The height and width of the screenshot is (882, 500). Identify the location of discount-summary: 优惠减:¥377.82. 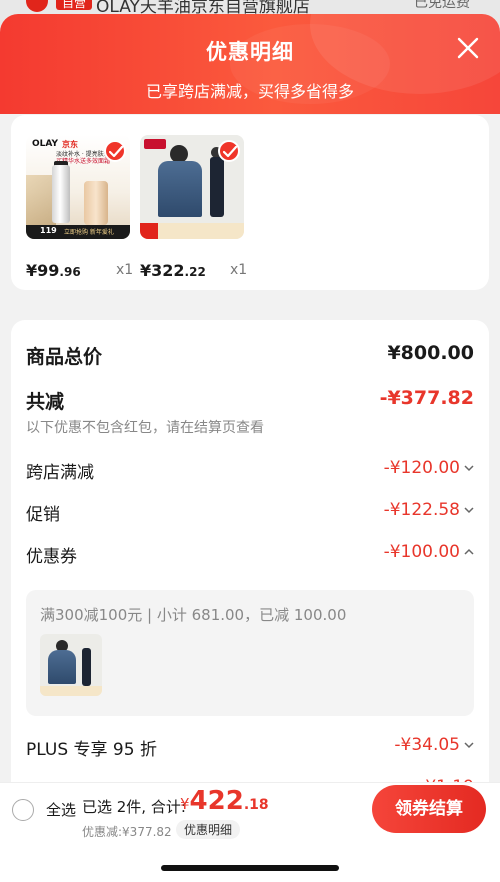
(127, 832).